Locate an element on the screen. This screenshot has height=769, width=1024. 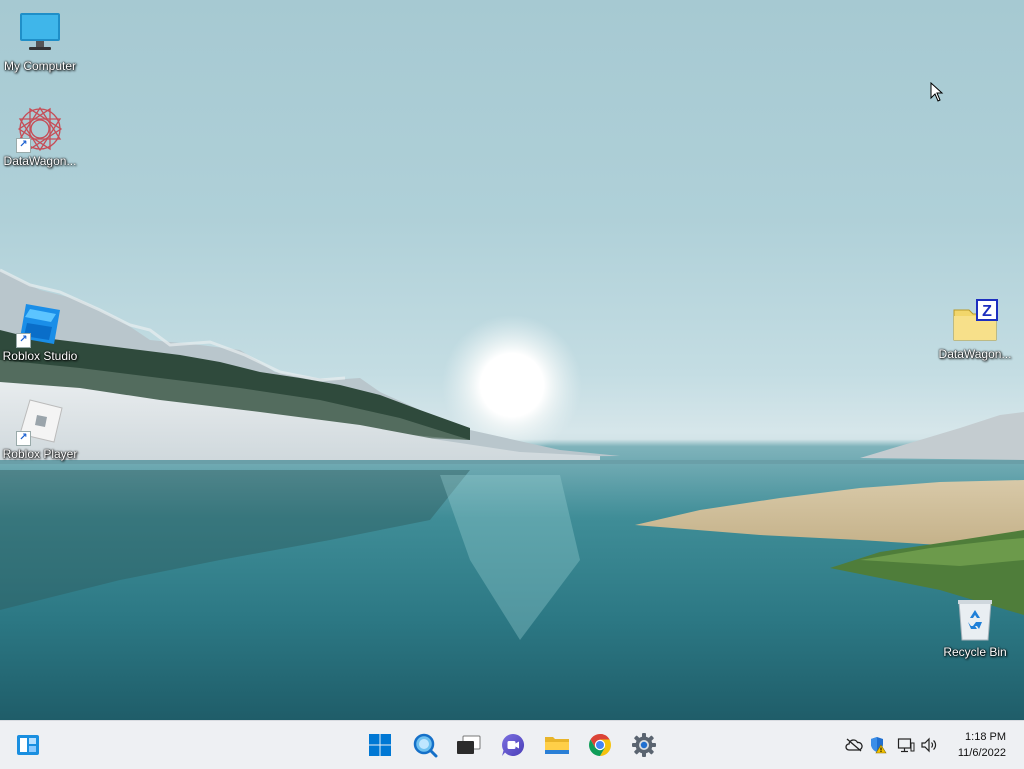
desktop-icon-my-computer: My Computer is located at coordinates (40, 41).